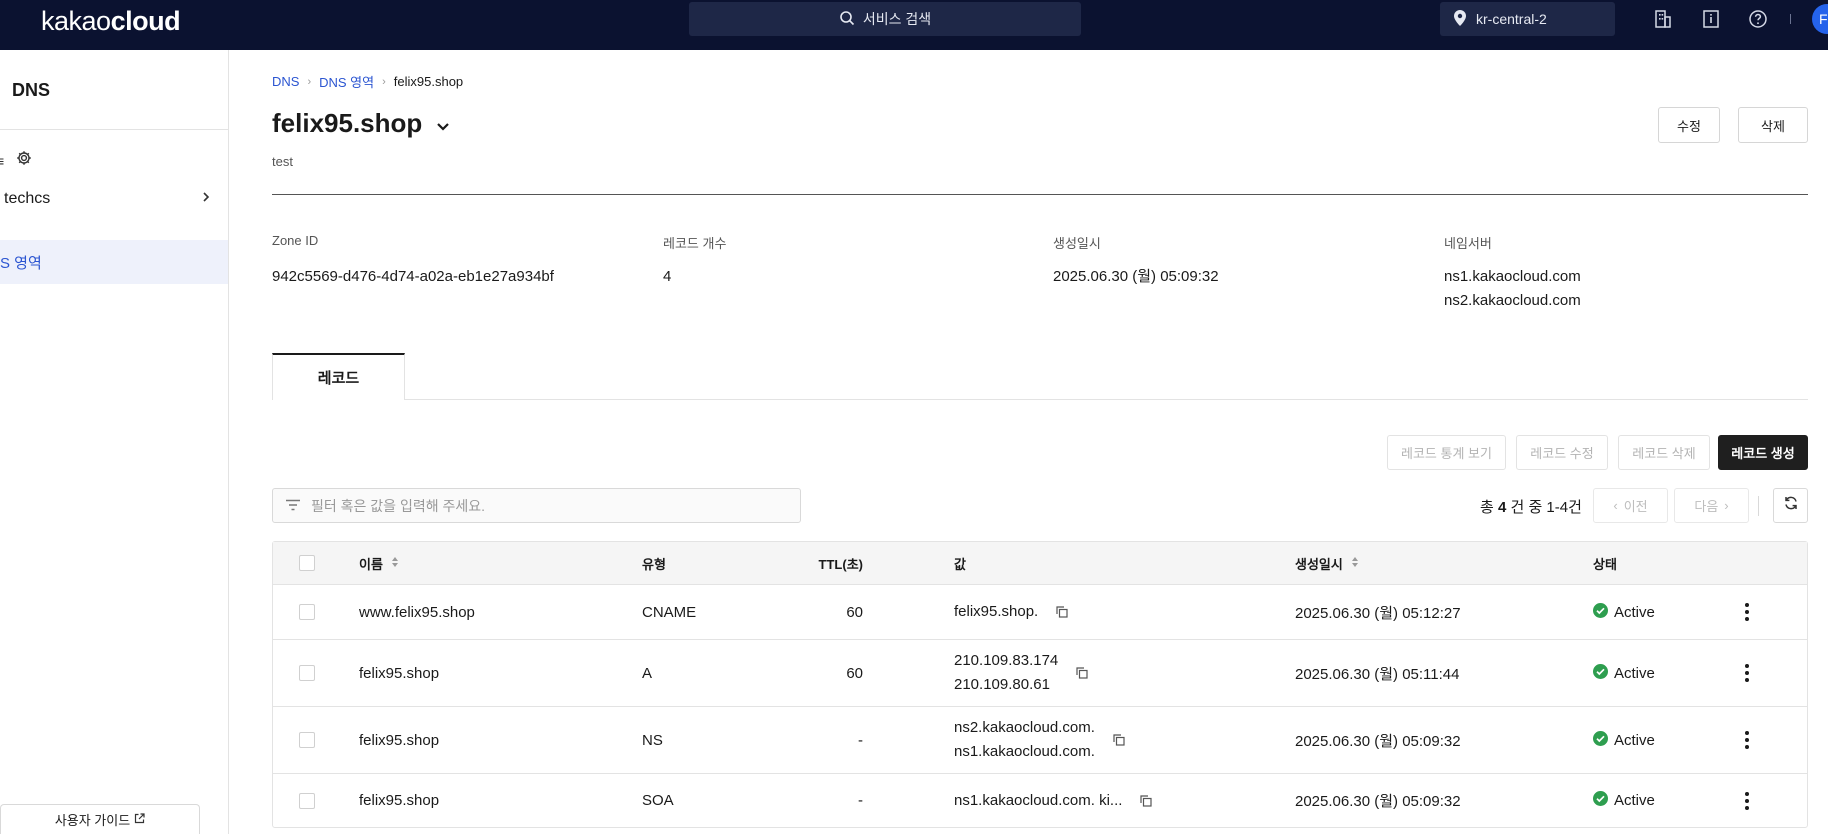  Describe the element at coordinates (1040, 194) in the screenshot. I see `header-divider` at that location.